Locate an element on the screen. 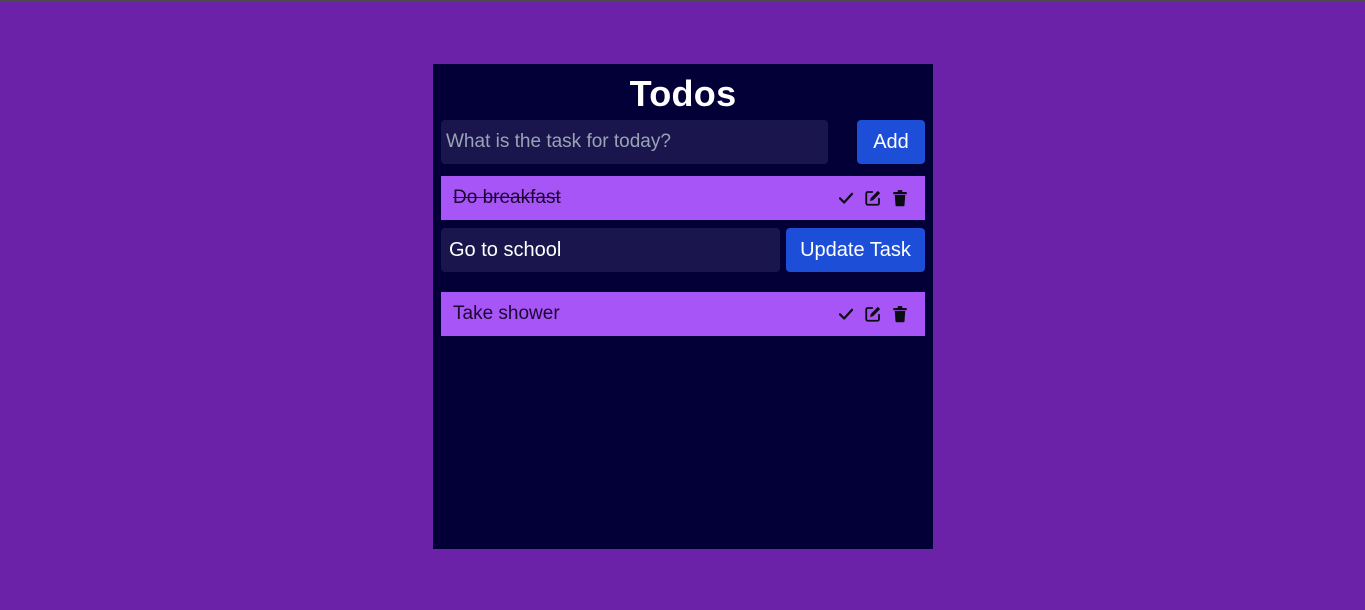  edit-todo-form: Update Task is located at coordinates (683, 250).